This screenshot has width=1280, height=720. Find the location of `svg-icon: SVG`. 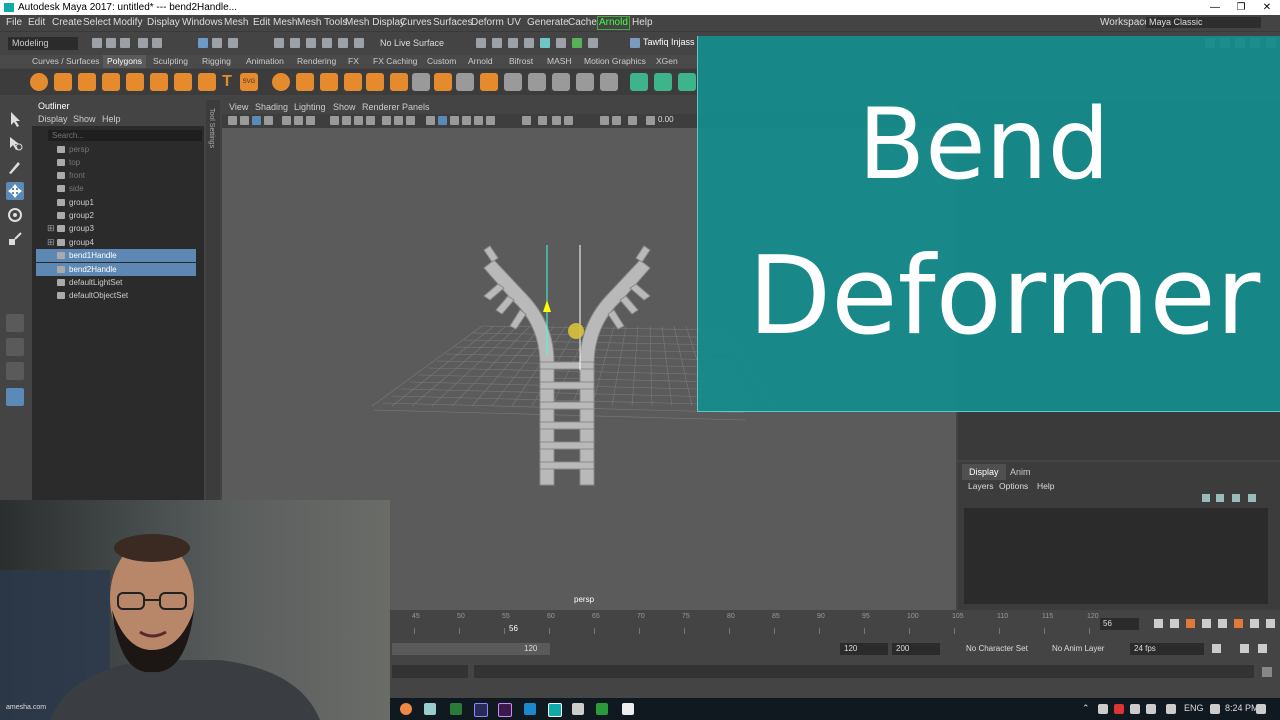

svg-icon: SVG is located at coordinates (249, 82).